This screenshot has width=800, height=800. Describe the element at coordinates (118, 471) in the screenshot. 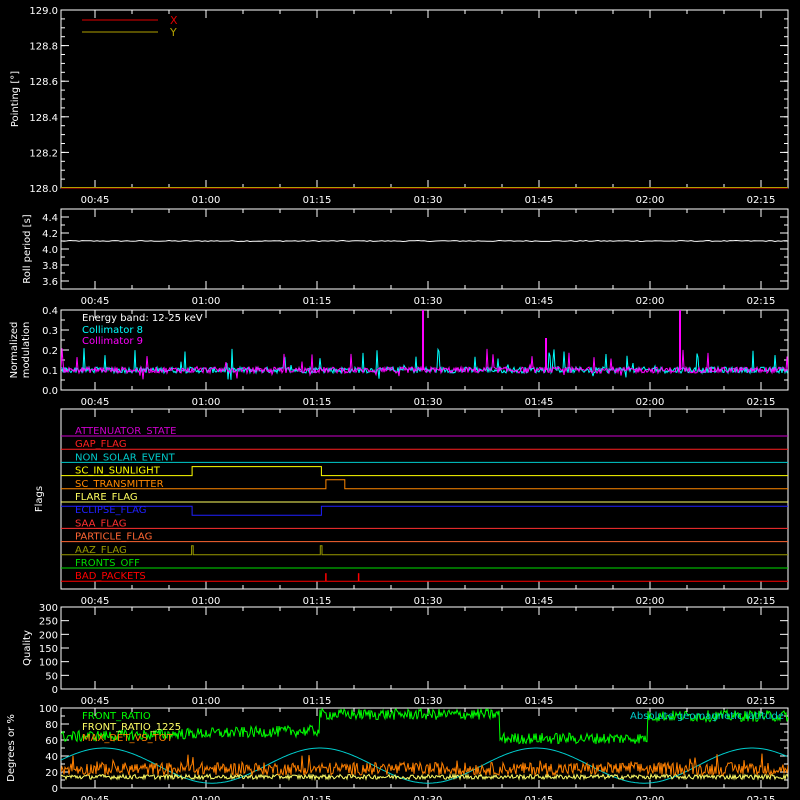

I see `flag-label: SC_IN_SUNLIGHT` at that location.